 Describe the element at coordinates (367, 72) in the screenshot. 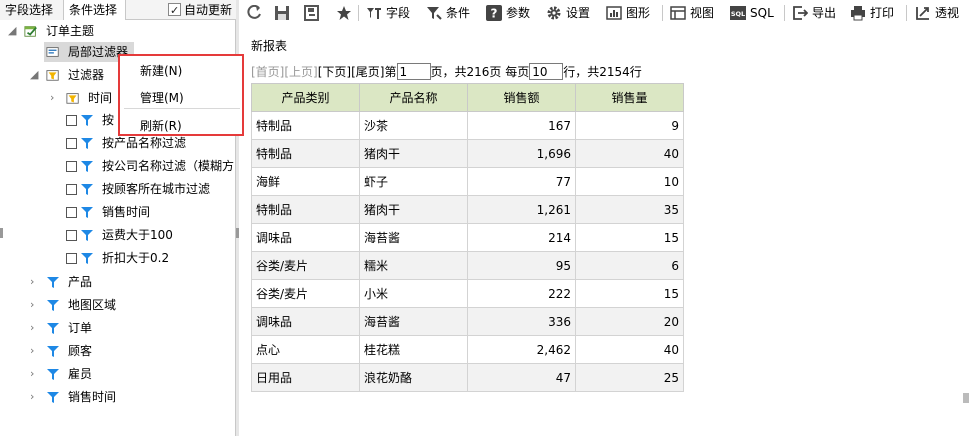

I see `pager-last-link: [尾页]` at that location.